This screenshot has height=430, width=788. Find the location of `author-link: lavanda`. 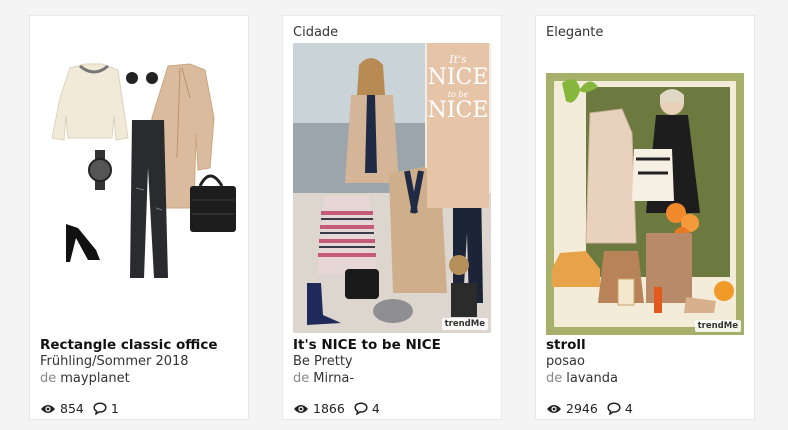

author-link: lavanda is located at coordinates (592, 378).